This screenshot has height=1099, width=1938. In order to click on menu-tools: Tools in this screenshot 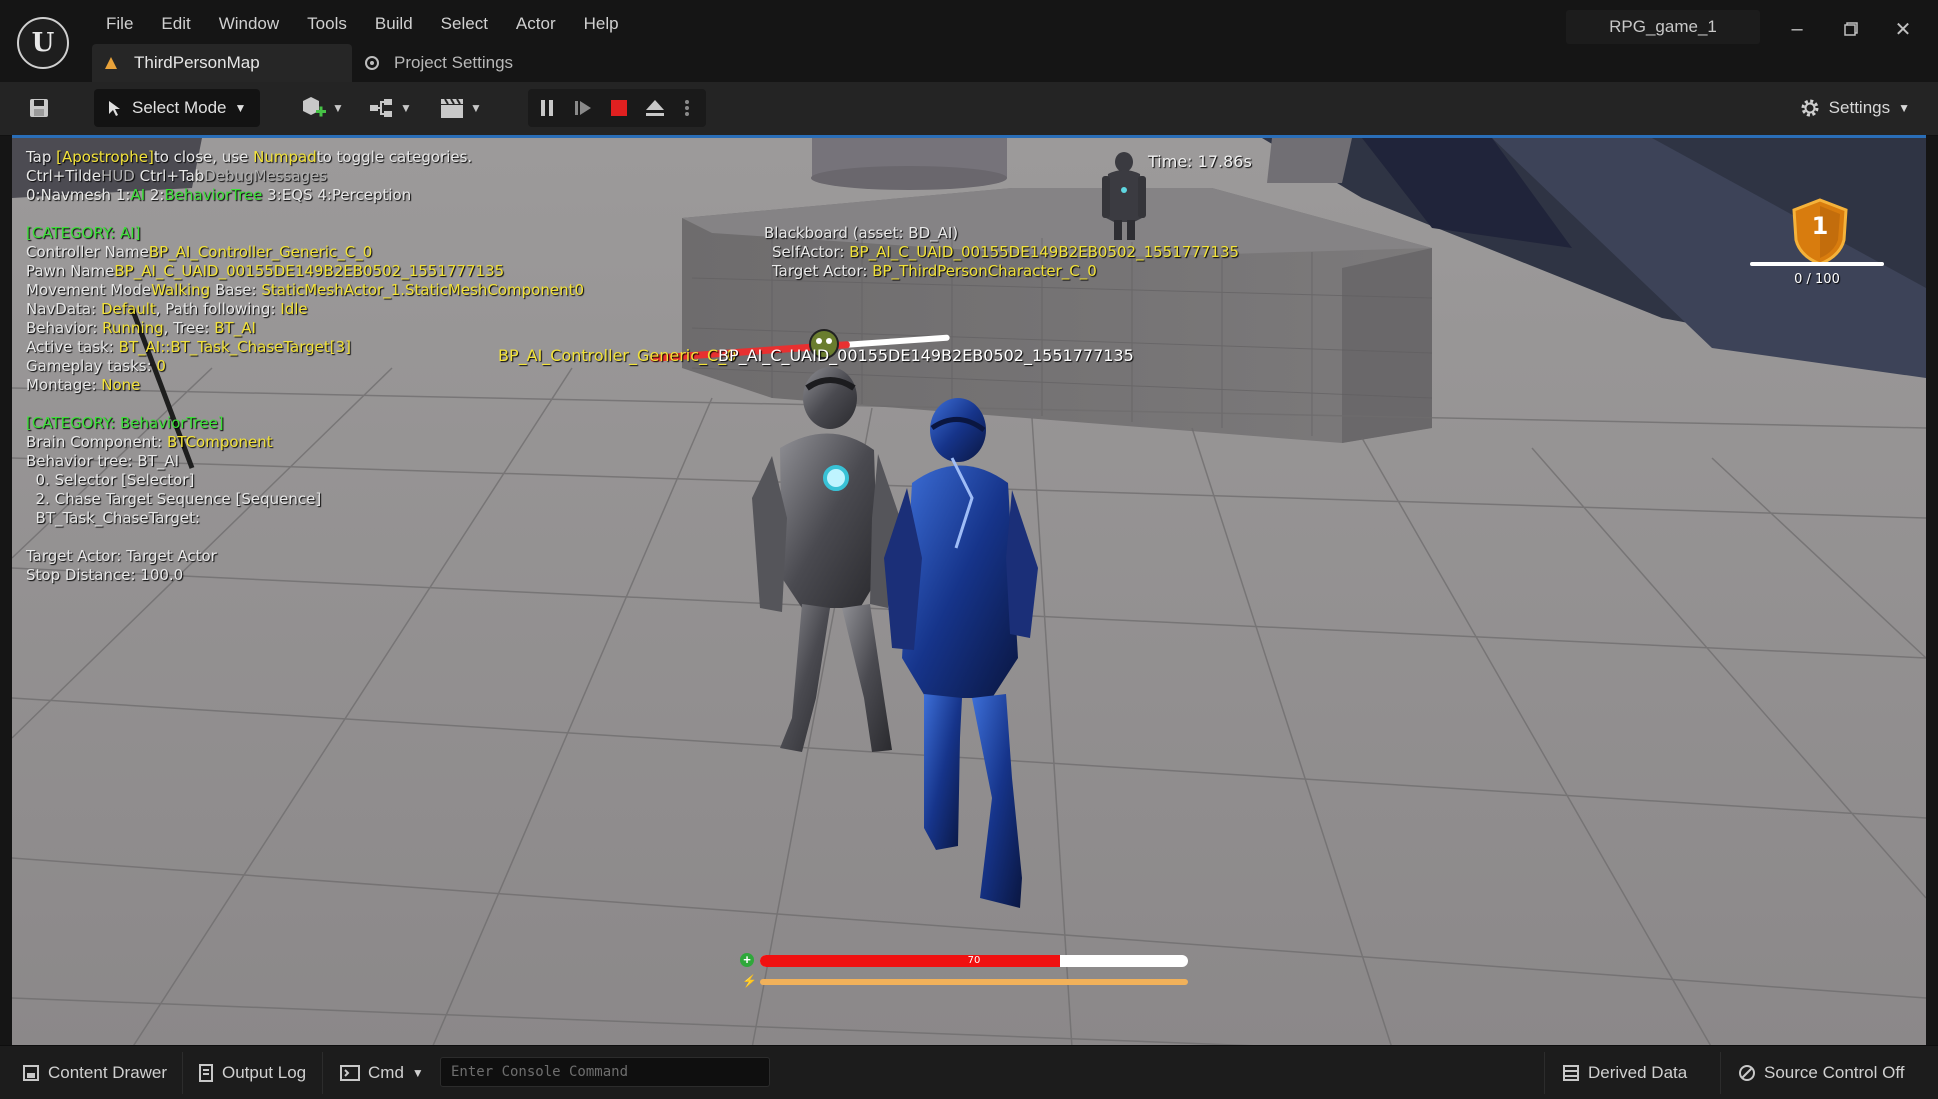, I will do `click(327, 25)`.